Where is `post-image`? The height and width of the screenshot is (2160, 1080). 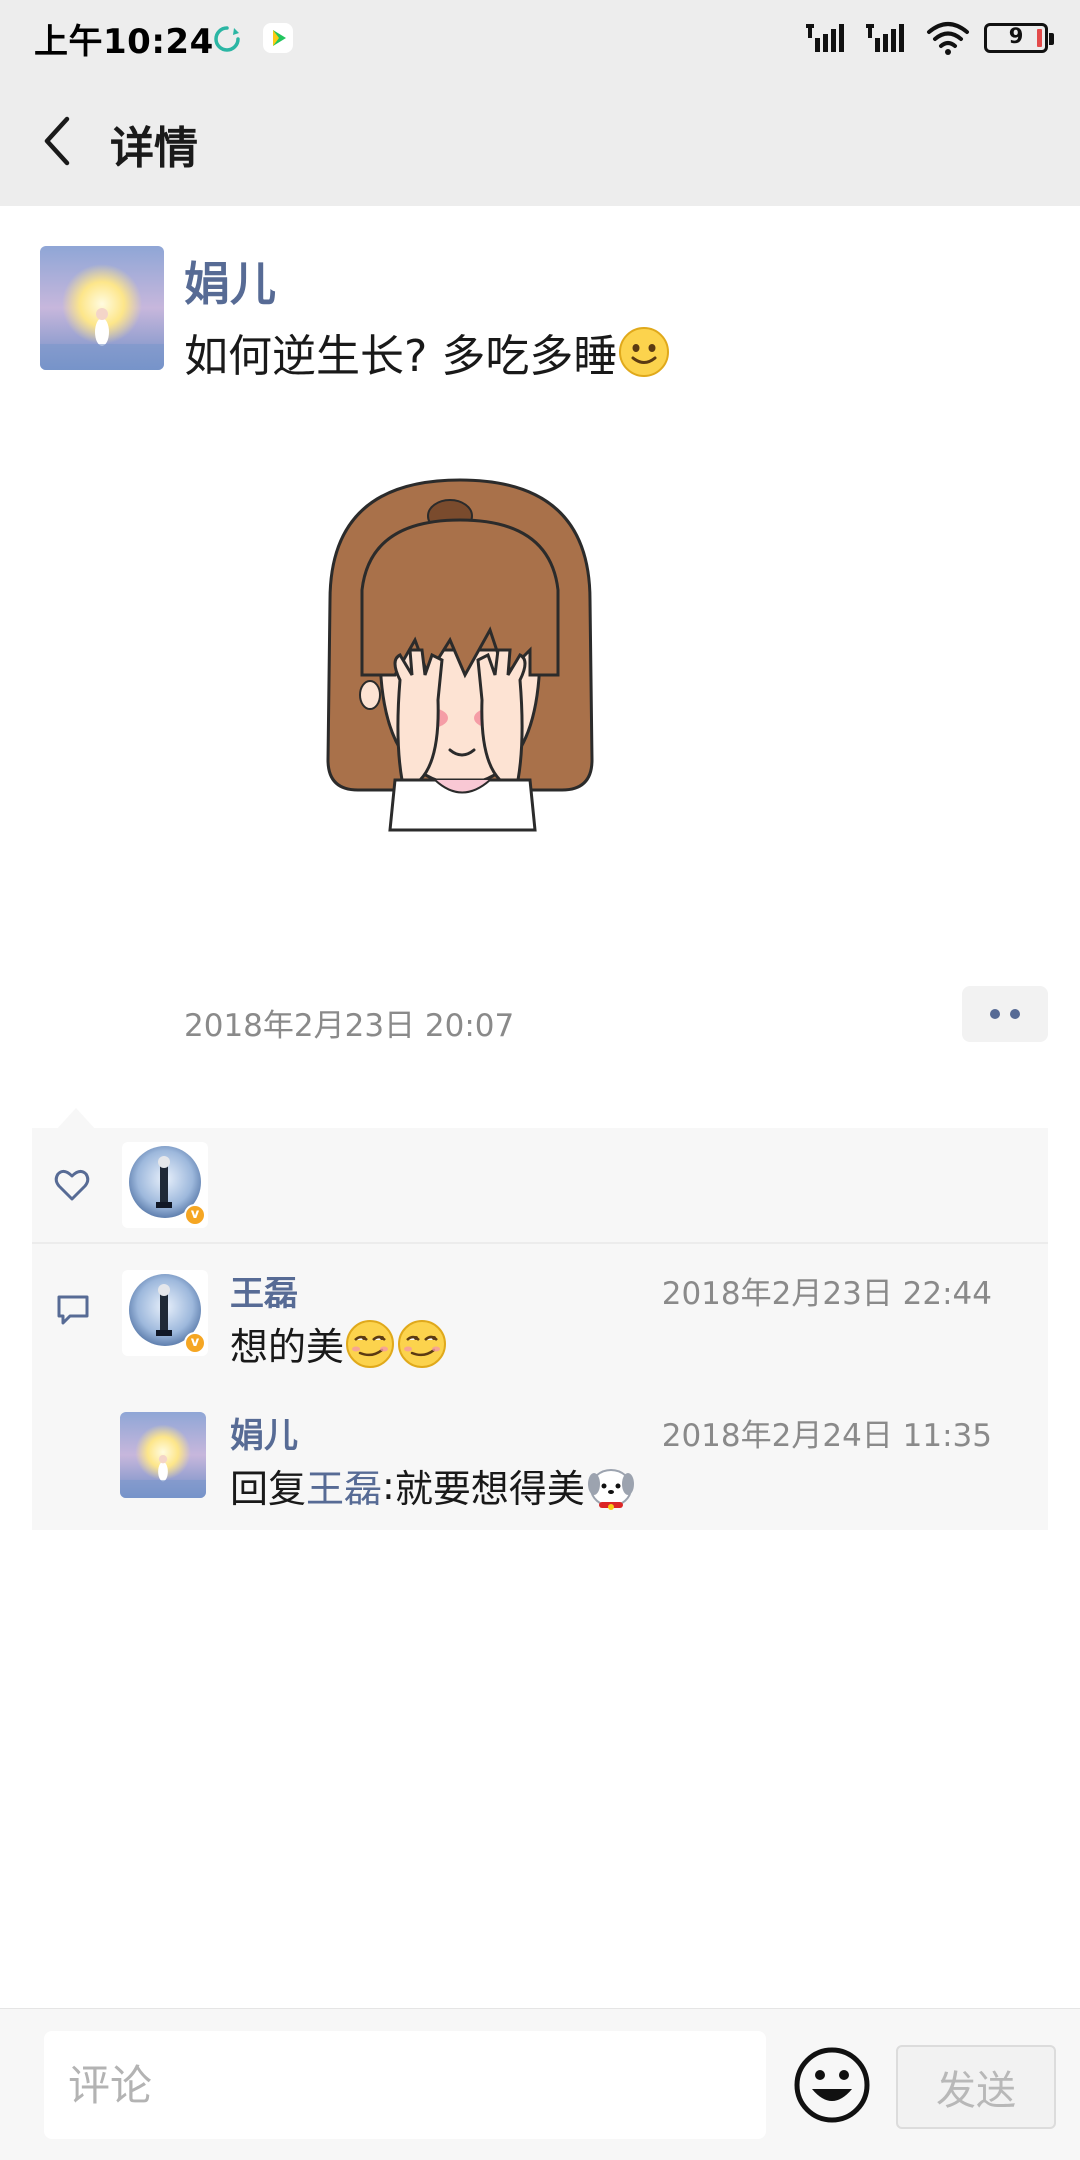 post-image is located at coordinates (460, 660).